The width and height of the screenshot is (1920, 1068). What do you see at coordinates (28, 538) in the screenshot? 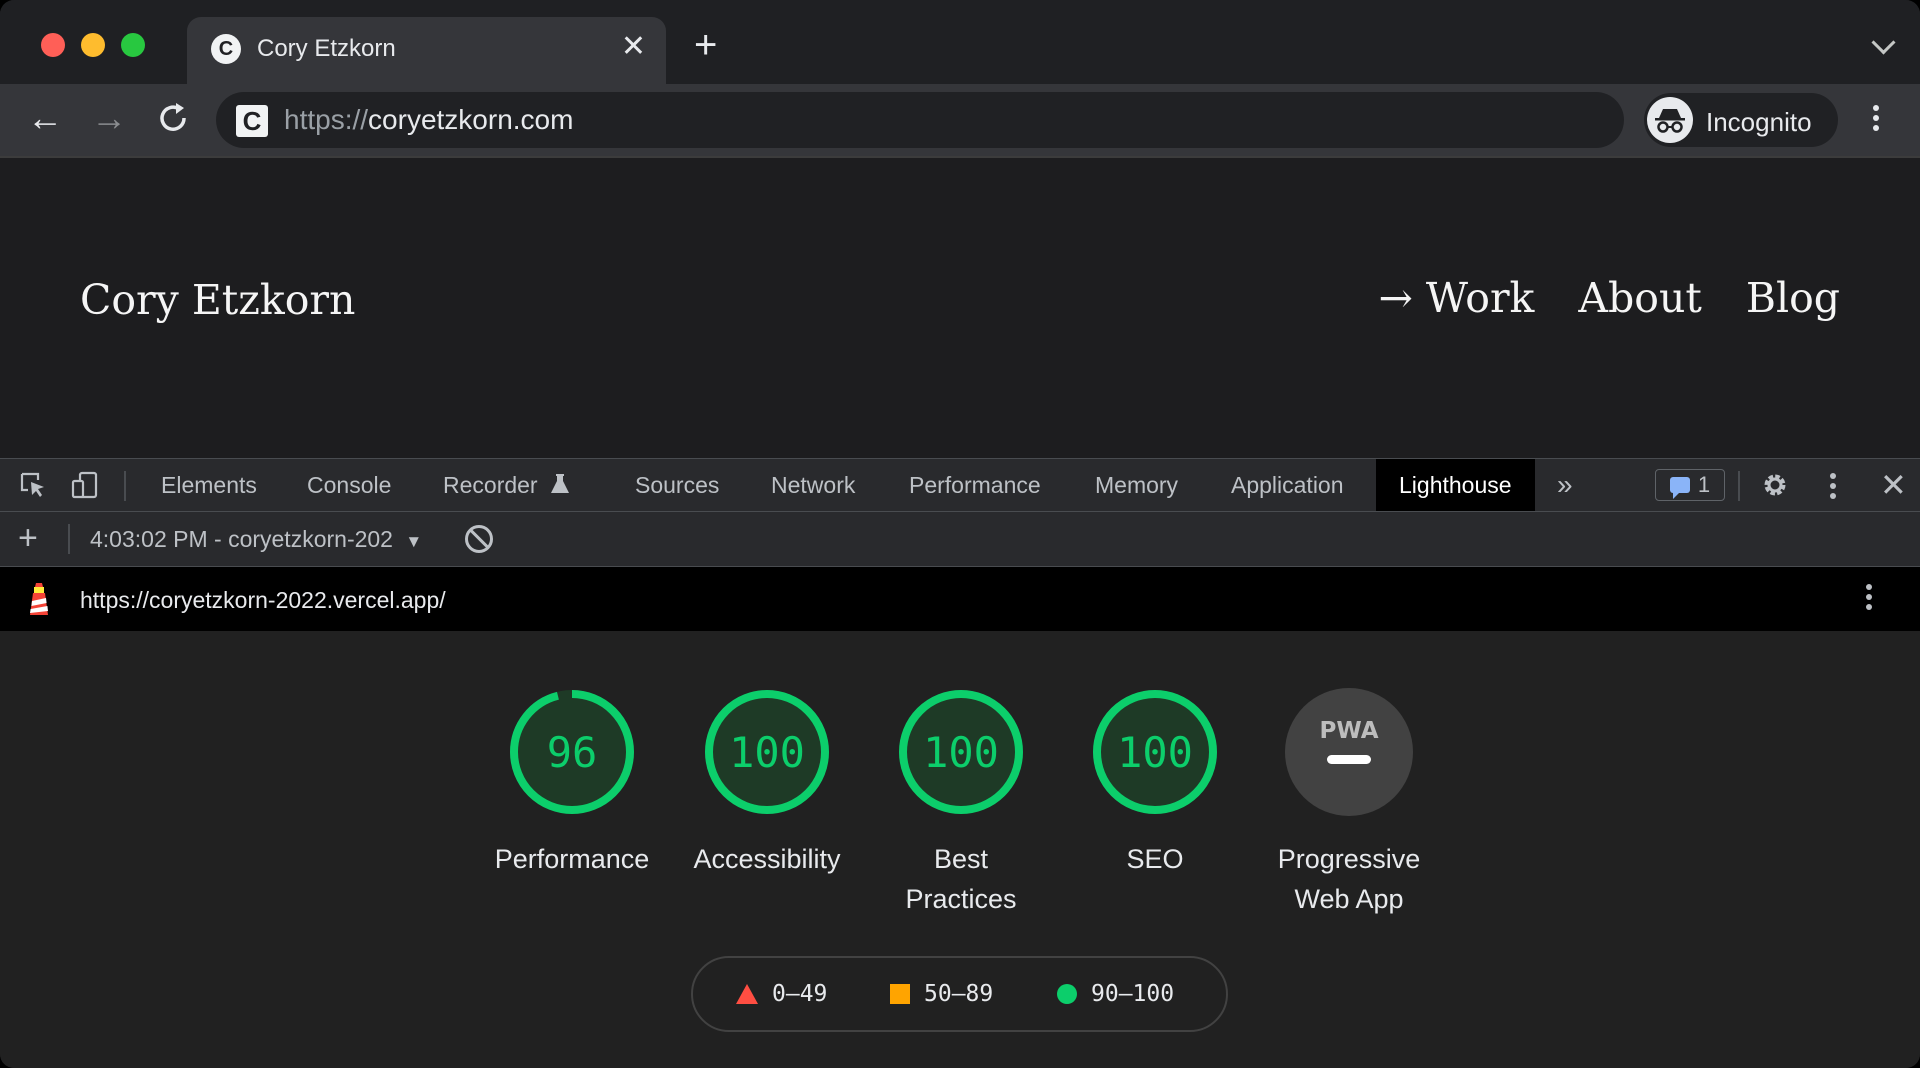
I see `new-report-button: +` at bounding box center [28, 538].